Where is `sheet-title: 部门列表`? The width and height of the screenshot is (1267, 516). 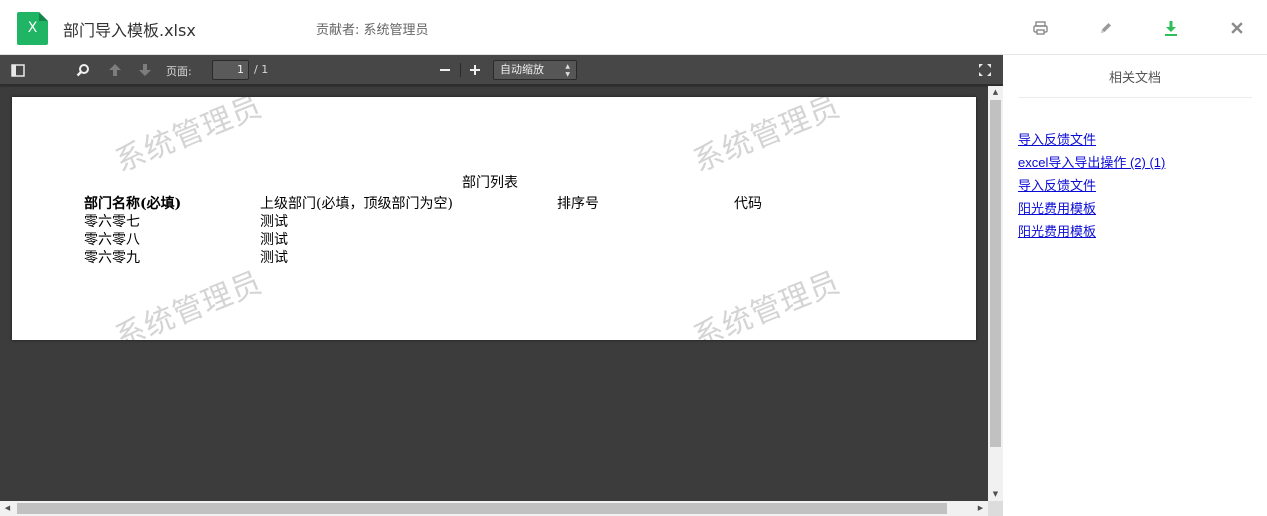
sheet-title: 部门列表 is located at coordinates (490, 183).